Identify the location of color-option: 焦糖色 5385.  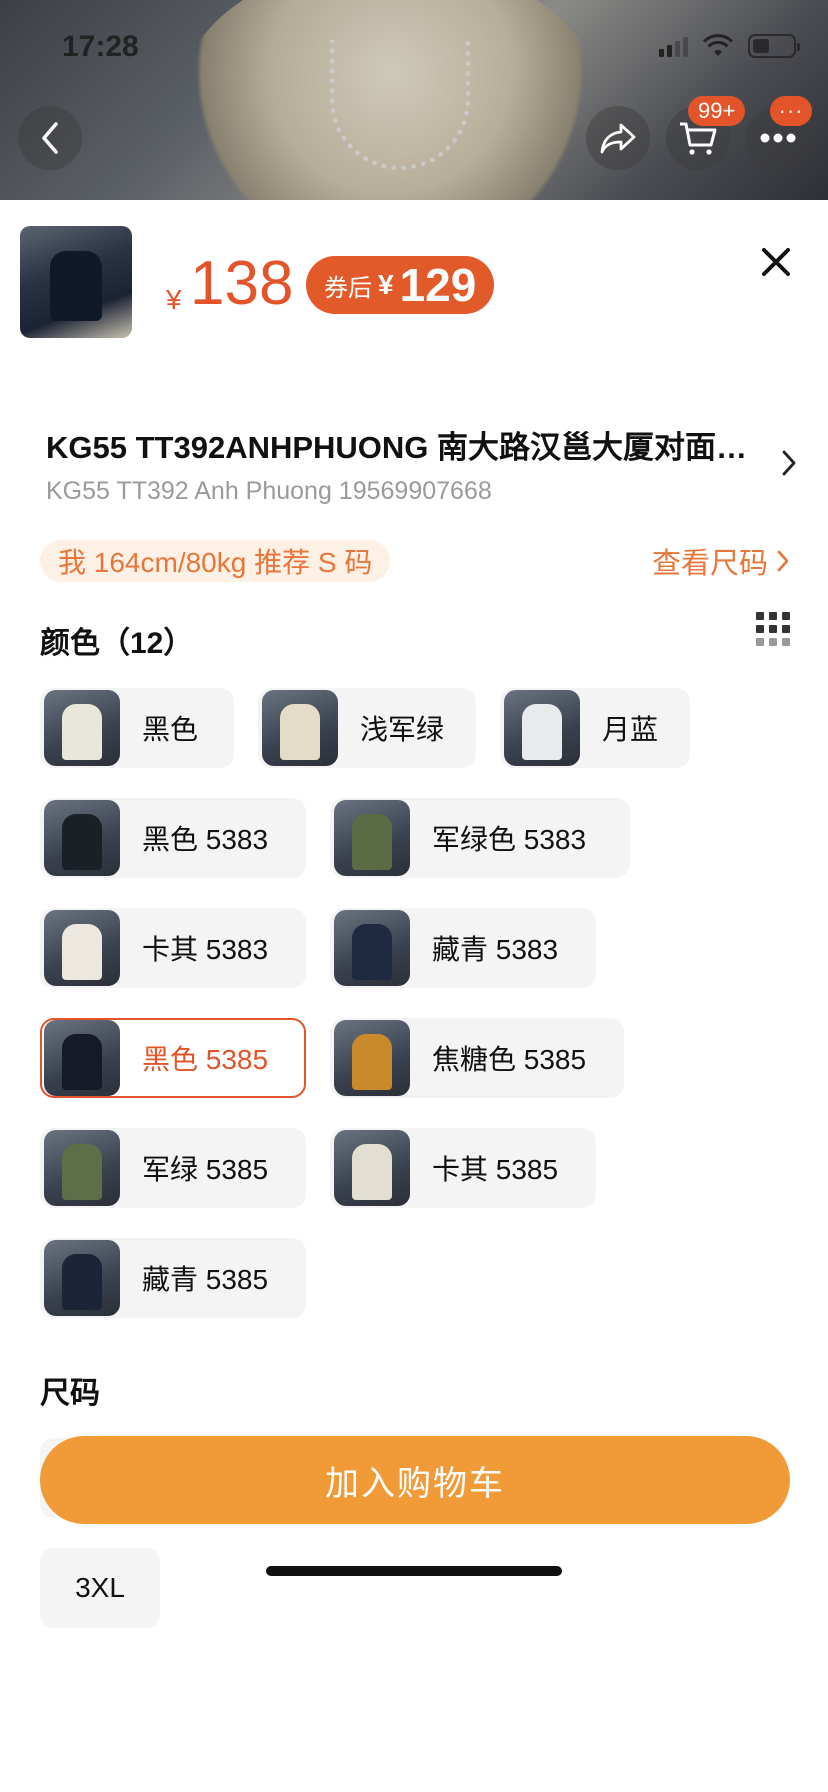
(477, 1058).